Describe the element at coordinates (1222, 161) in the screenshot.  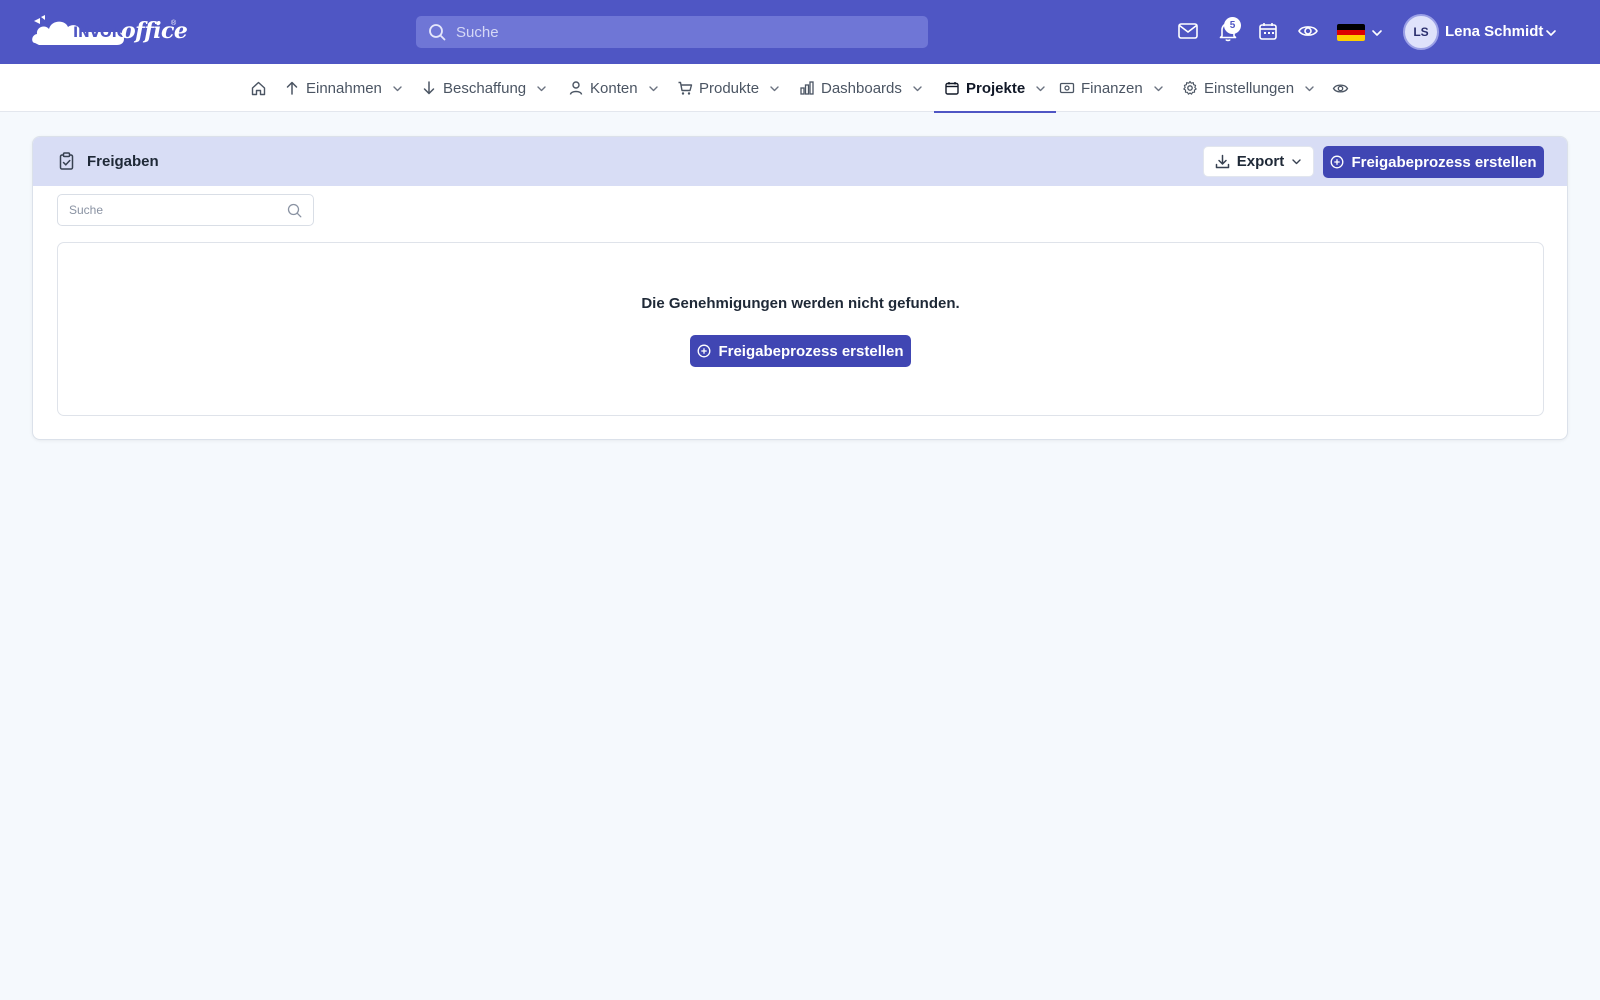
I see `download-icon` at that location.